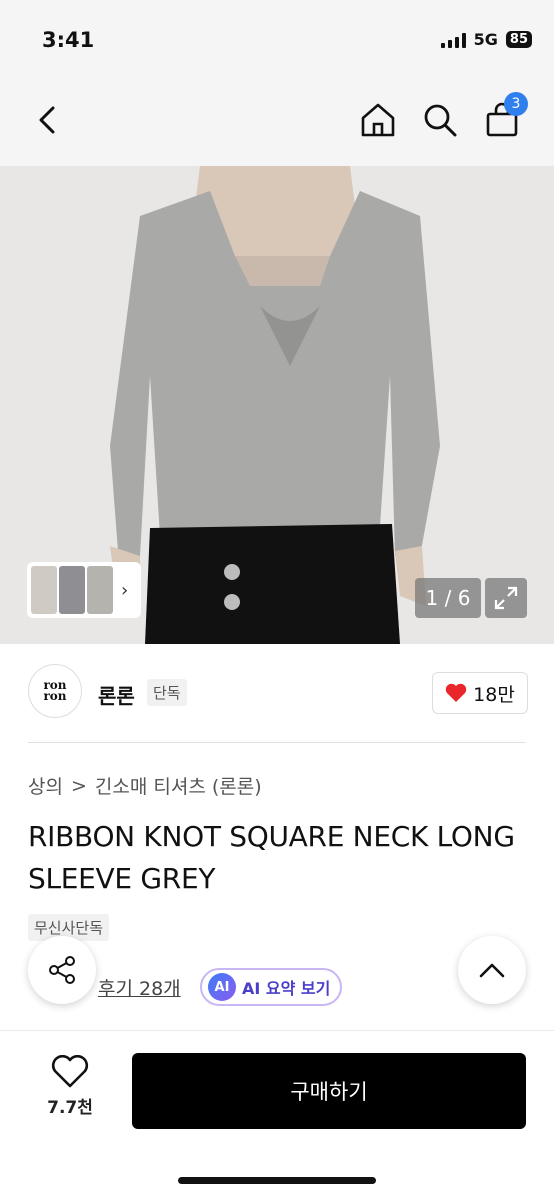 This screenshot has width=554, height=1200. I want to click on status-bar: 3:41 5G 85, so click(277, 40).